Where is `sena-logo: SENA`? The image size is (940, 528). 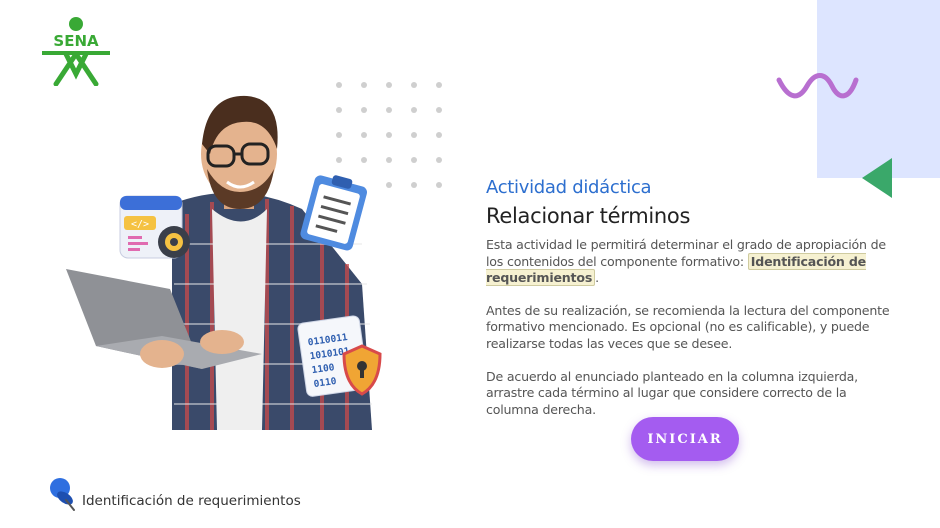 sena-logo: SENA is located at coordinates (76, 51).